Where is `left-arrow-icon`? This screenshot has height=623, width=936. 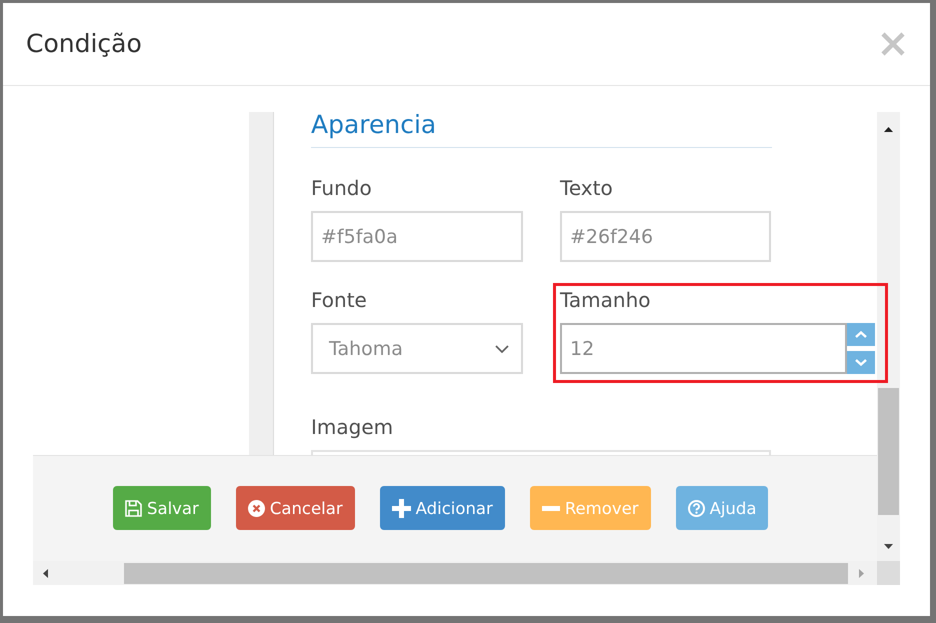 left-arrow-icon is located at coordinates (45, 573).